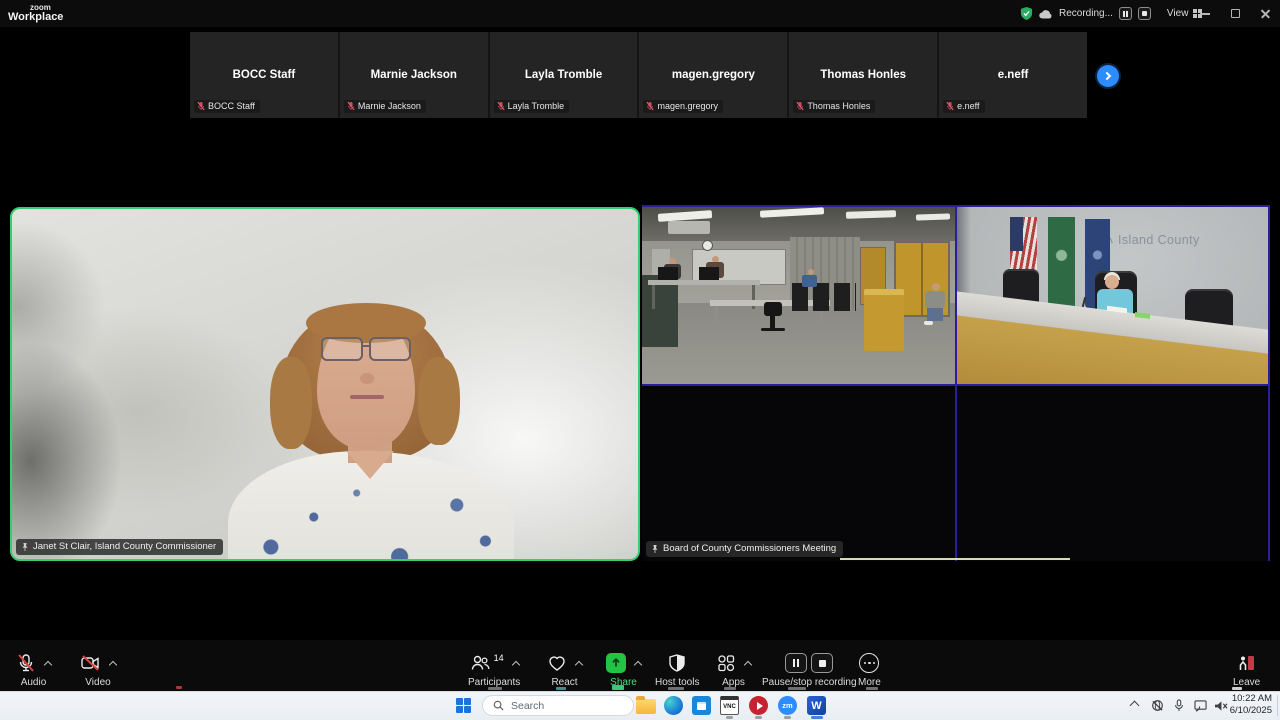  I want to click on participant-name: Layla Tromble, so click(563, 75).